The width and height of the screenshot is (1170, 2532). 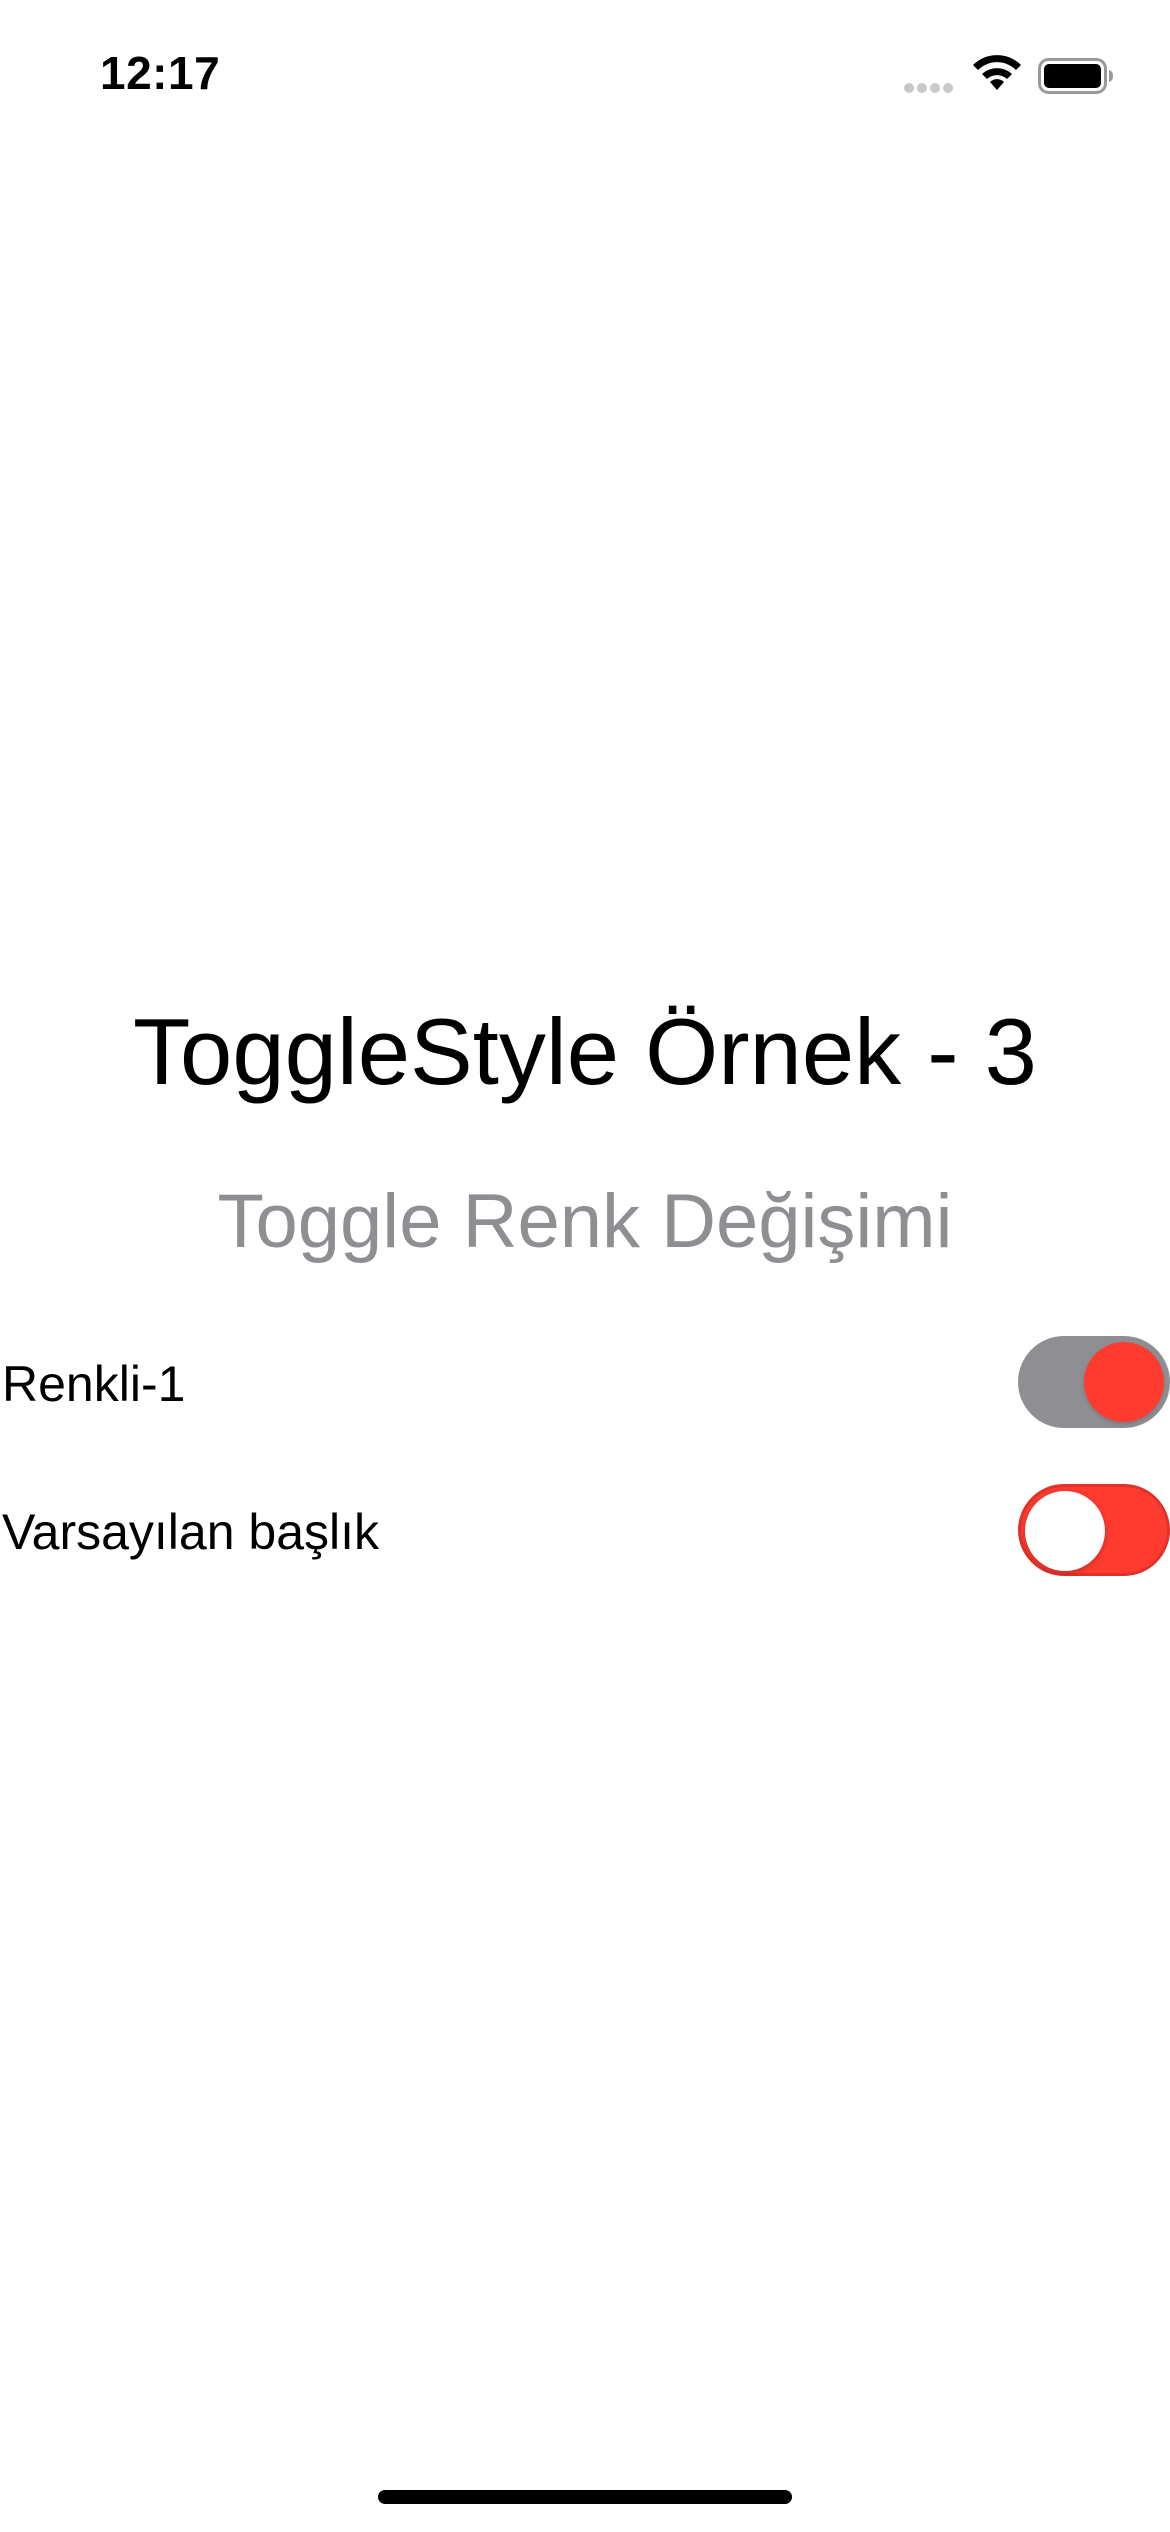 I want to click on renkli-toggle-switch, so click(x=1094, y=1382).